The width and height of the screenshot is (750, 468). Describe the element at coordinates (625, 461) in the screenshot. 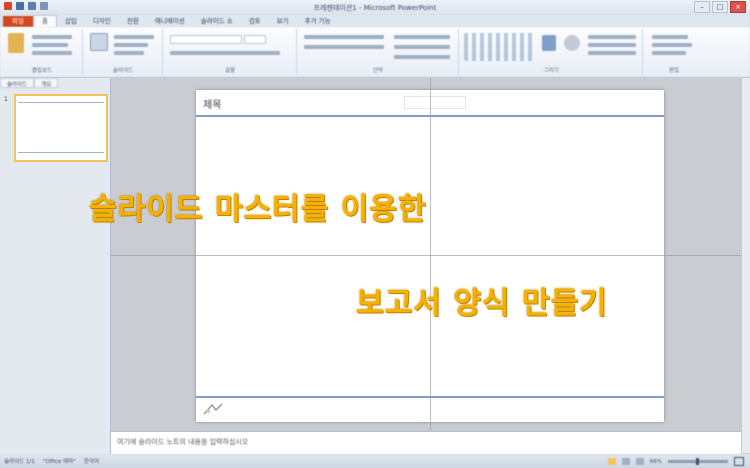

I see `view-sorter-icon` at that location.